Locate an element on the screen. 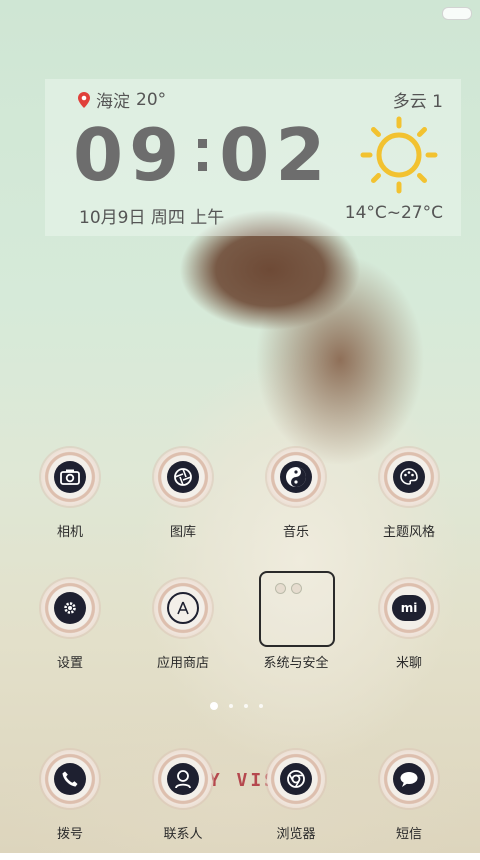  sun-icon is located at coordinates (399, 155).